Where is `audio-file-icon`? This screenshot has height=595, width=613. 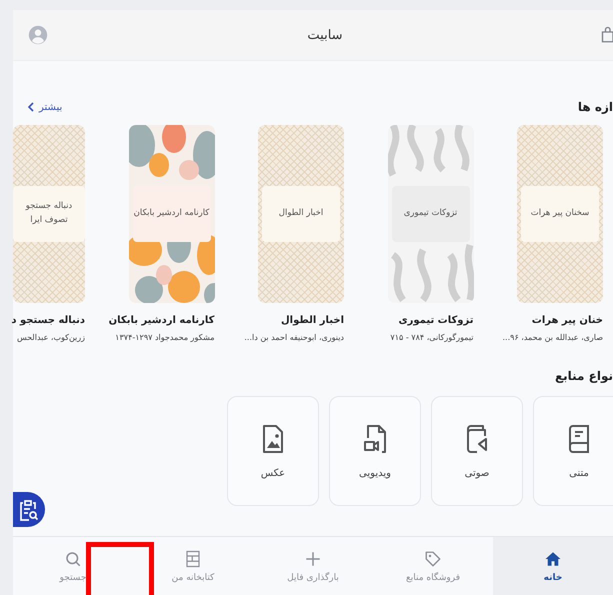 audio-file-icon is located at coordinates (477, 439).